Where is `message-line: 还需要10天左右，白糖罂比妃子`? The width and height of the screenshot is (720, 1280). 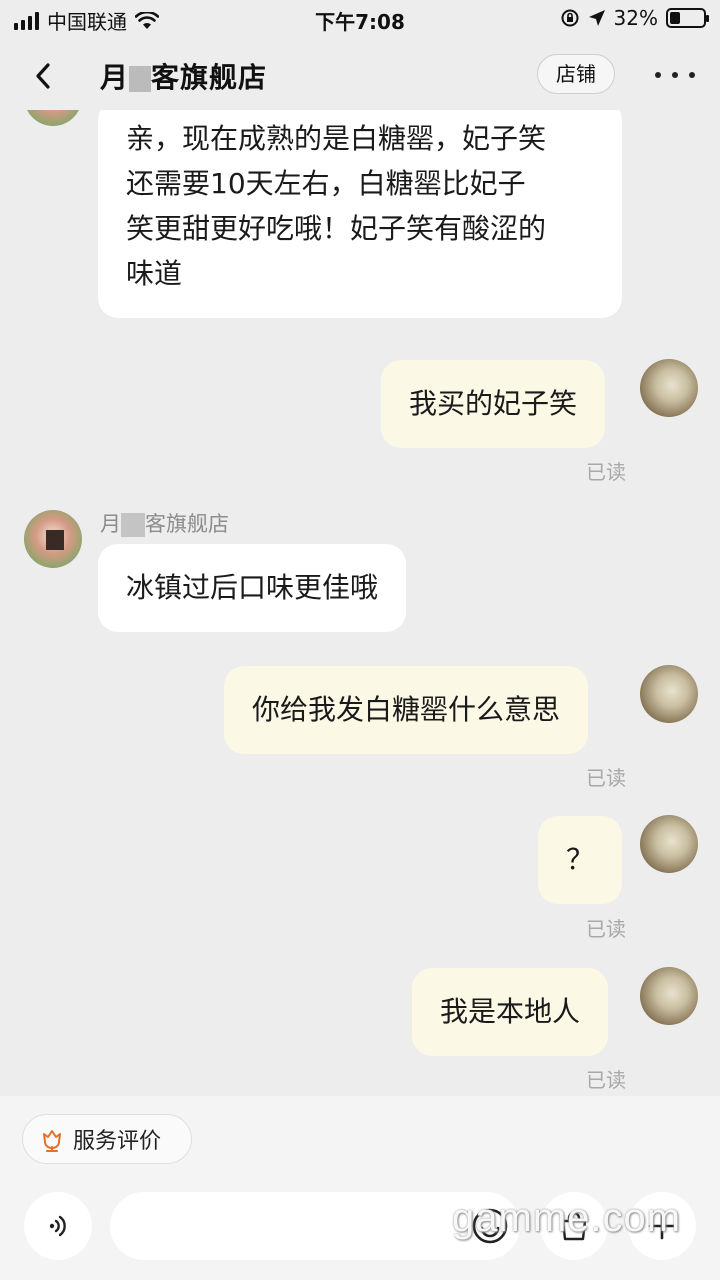
message-line: 还需要10天左右，白糖罂比妃子 is located at coordinates (326, 183).